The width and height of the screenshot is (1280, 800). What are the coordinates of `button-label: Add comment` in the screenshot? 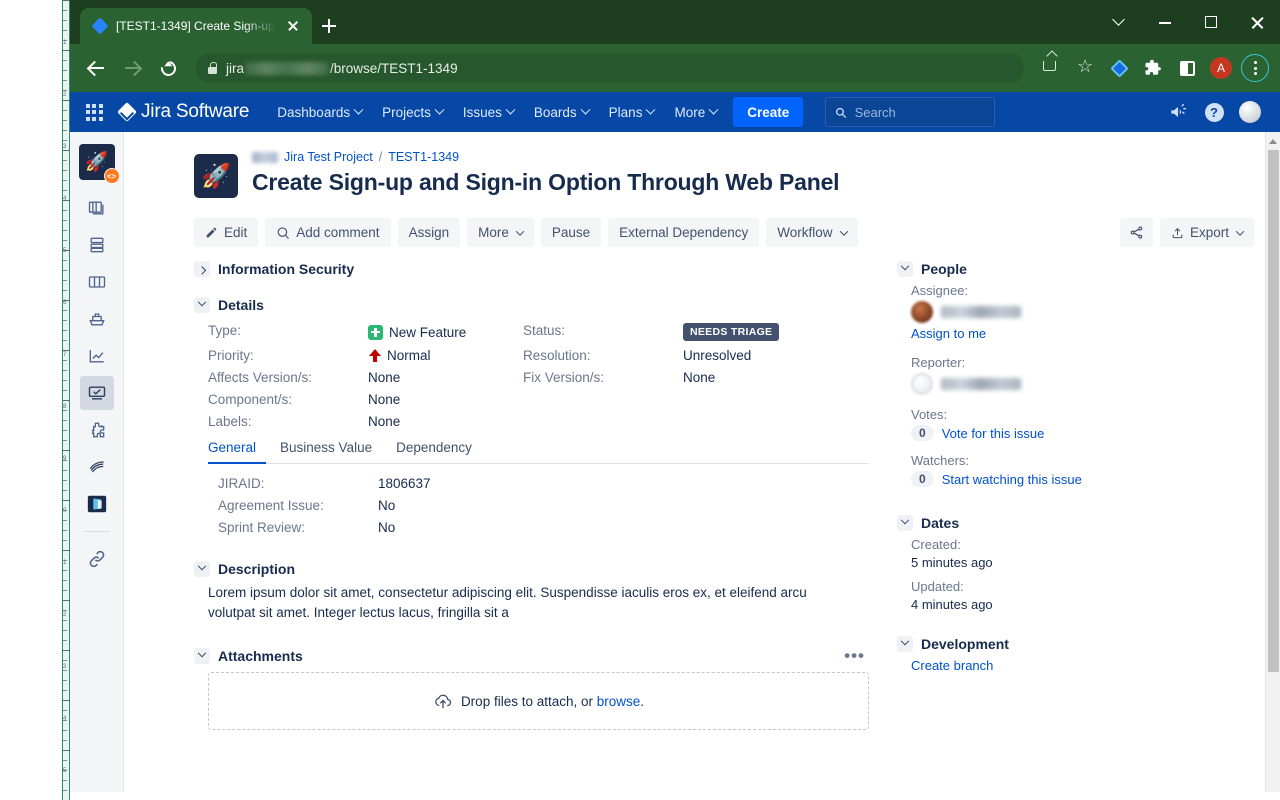 It's located at (338, 232).